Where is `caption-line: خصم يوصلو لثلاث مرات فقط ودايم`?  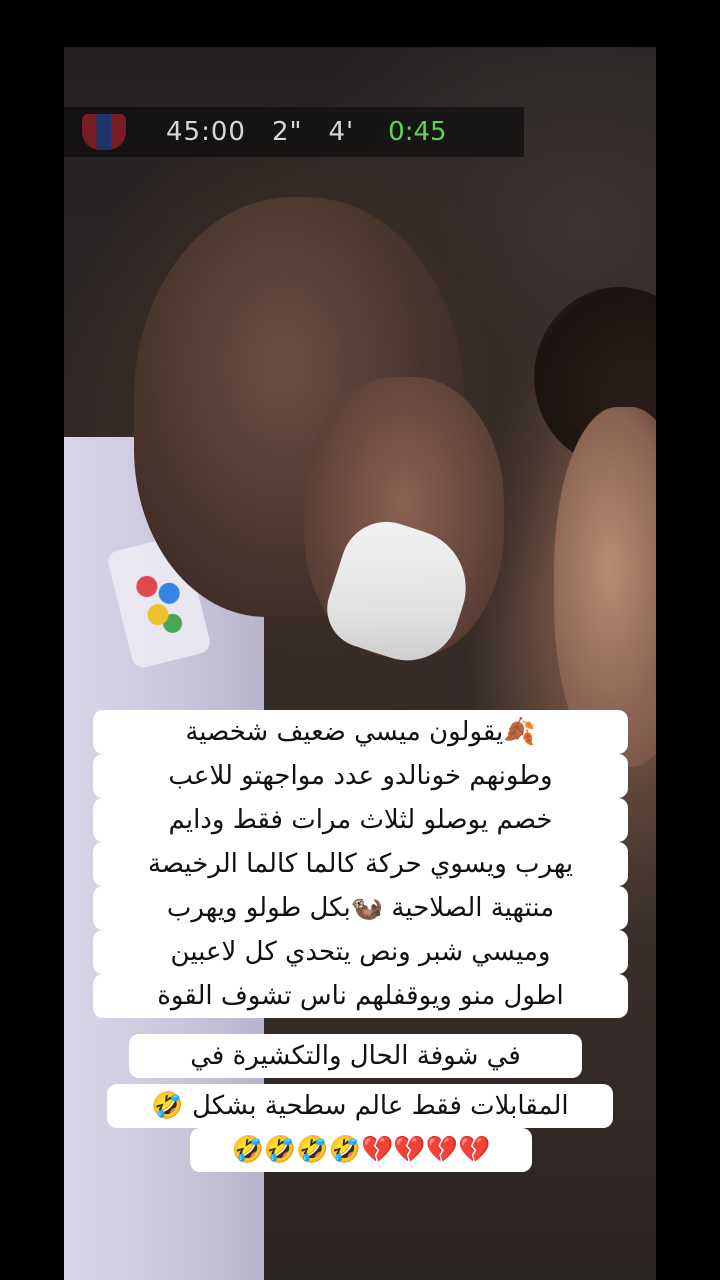
caption-line: خصم يوصلو لثلاث مرات فقط ودايم is located at coordinates (360, 820).